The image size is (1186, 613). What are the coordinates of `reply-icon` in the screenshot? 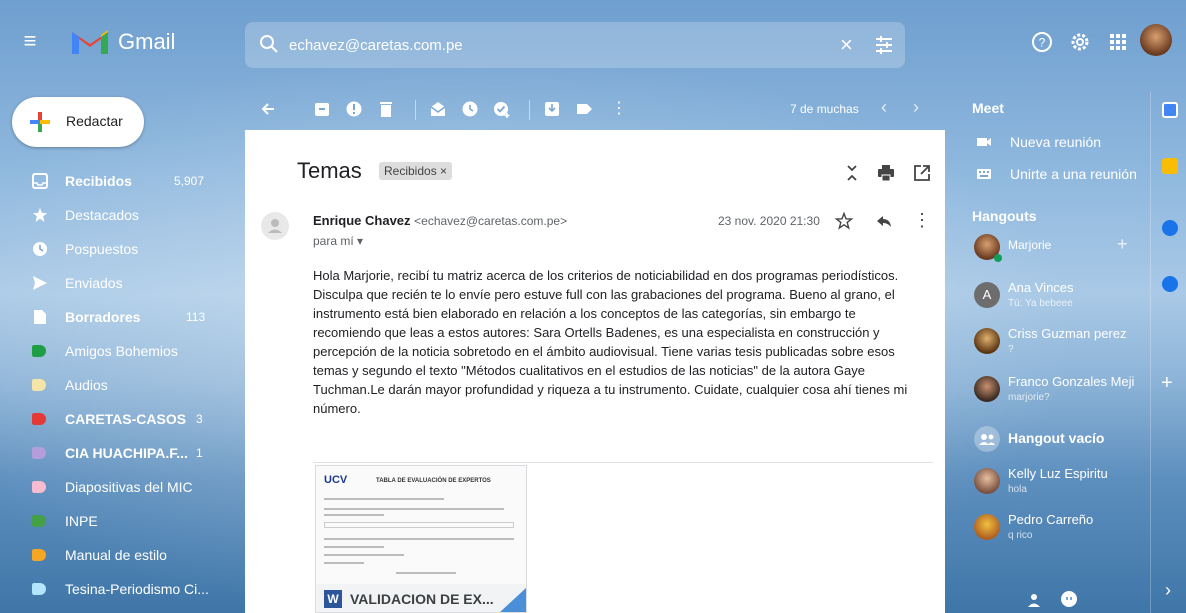 It's located at (884, 221).